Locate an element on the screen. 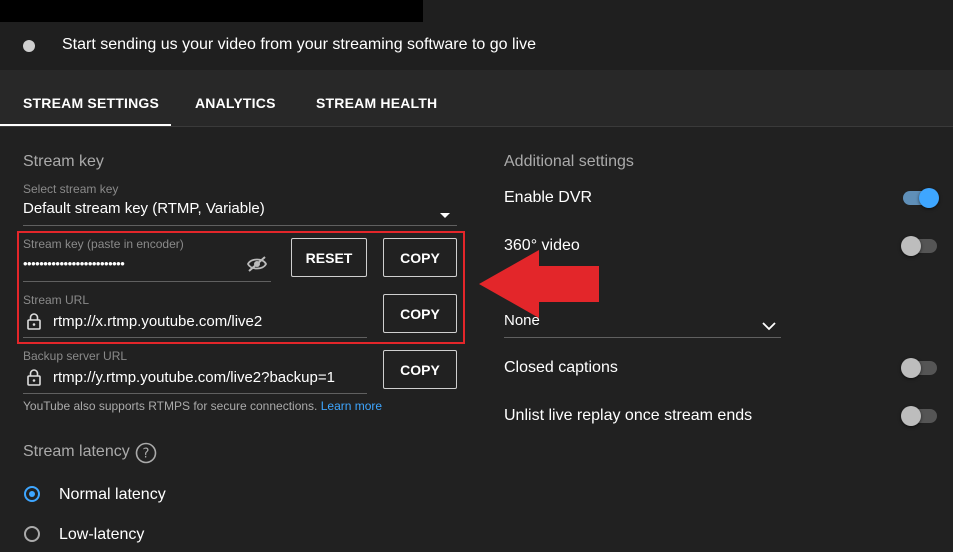 The image size is (953, 552). dropdown-arrow-icon is located at coordinates (445, 216).